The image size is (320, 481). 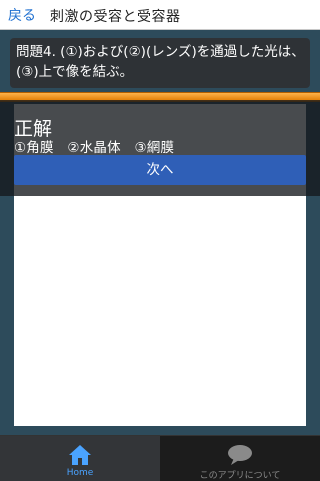 I want to click on tab-home: Home, so click(x=80, y=458).